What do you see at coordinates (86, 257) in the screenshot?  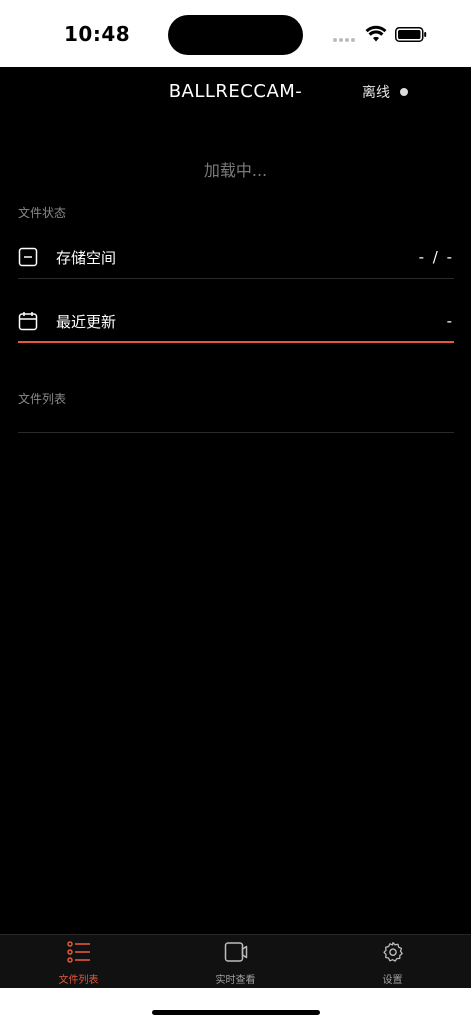 I see `storage-label: 存储空间` at bounding box center [86, 257].